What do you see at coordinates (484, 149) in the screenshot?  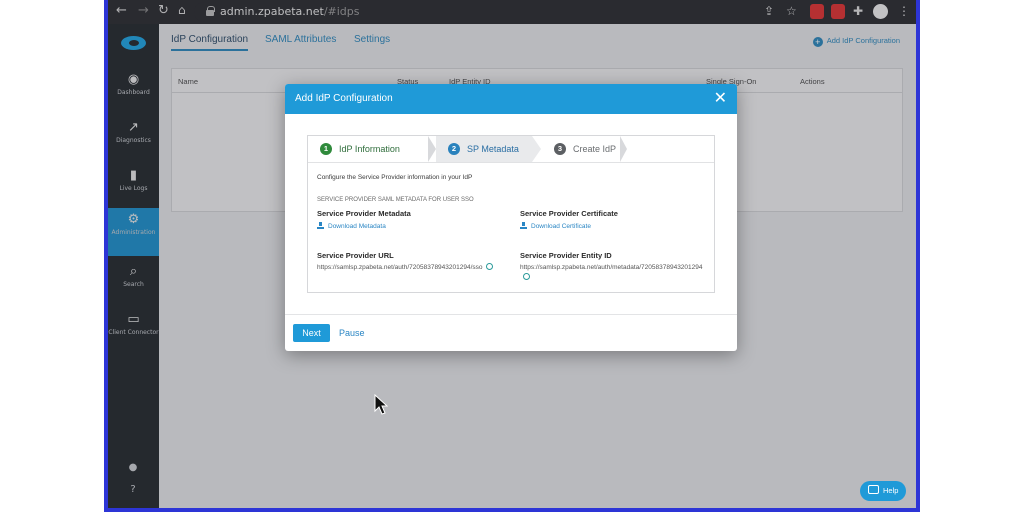 I see `step-sp-metadata: 2 SP Metadata` at bounding box center [484, 149].